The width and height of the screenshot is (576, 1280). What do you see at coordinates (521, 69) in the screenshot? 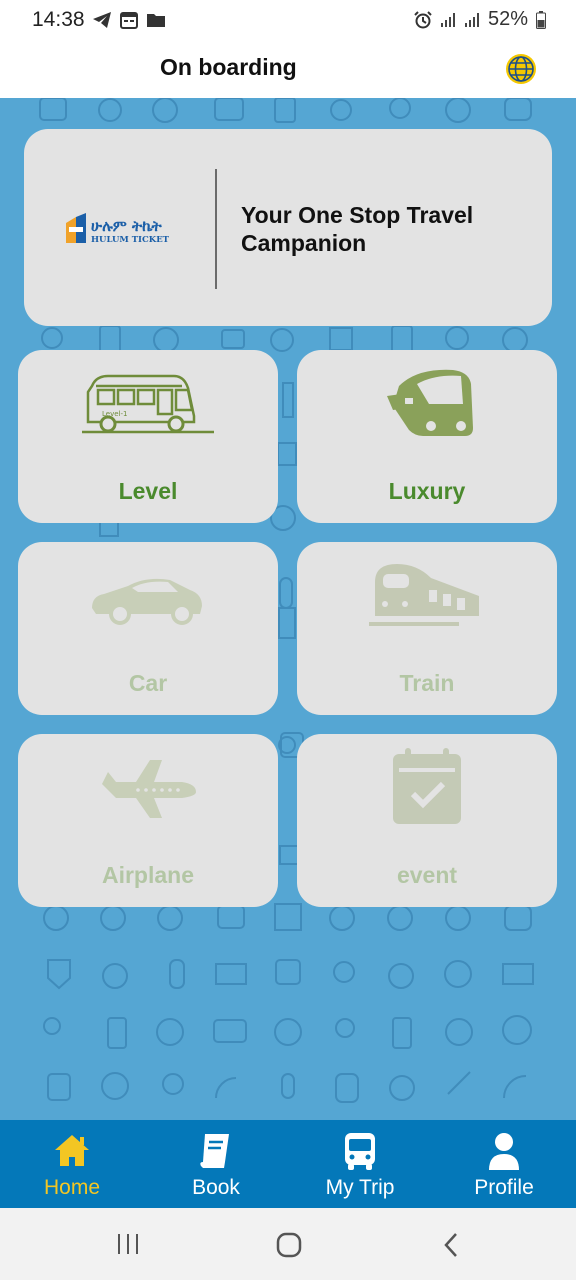
I see `globe-icon` at bounding box center [521, 69].